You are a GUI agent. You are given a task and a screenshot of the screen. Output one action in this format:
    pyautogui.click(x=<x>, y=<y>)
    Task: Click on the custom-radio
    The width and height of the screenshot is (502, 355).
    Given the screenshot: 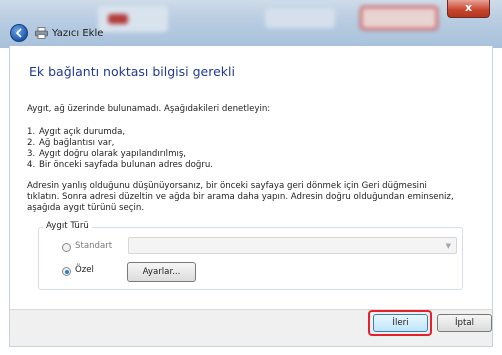 What is the action you would take?
    pyautogui.click(x=66, y=271)
    